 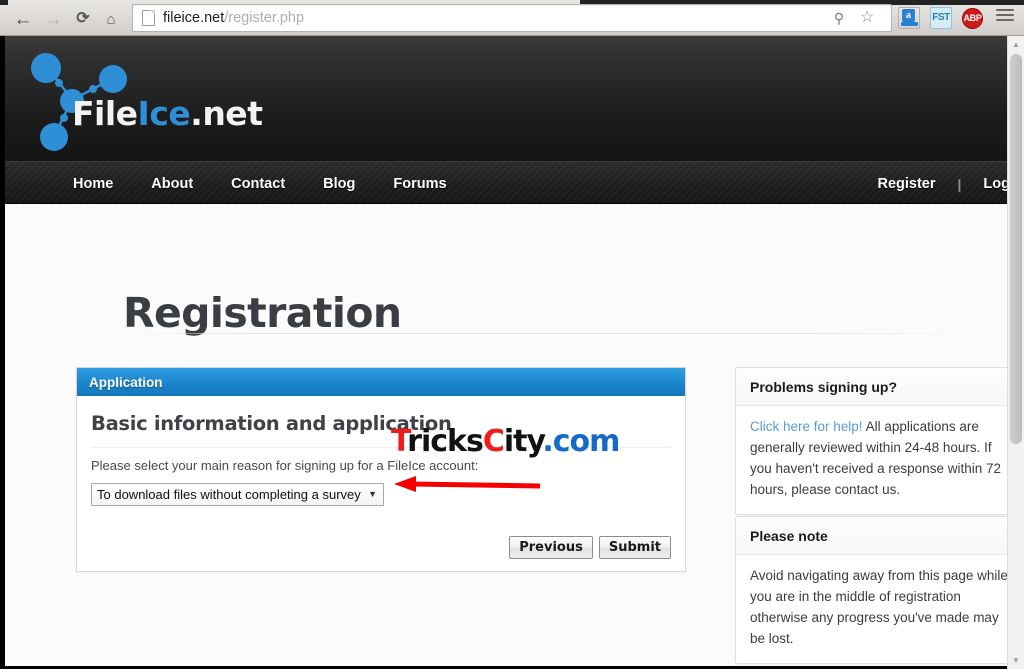 I want to click on tab-strip-remnant-left, so click(x=4, y=2).